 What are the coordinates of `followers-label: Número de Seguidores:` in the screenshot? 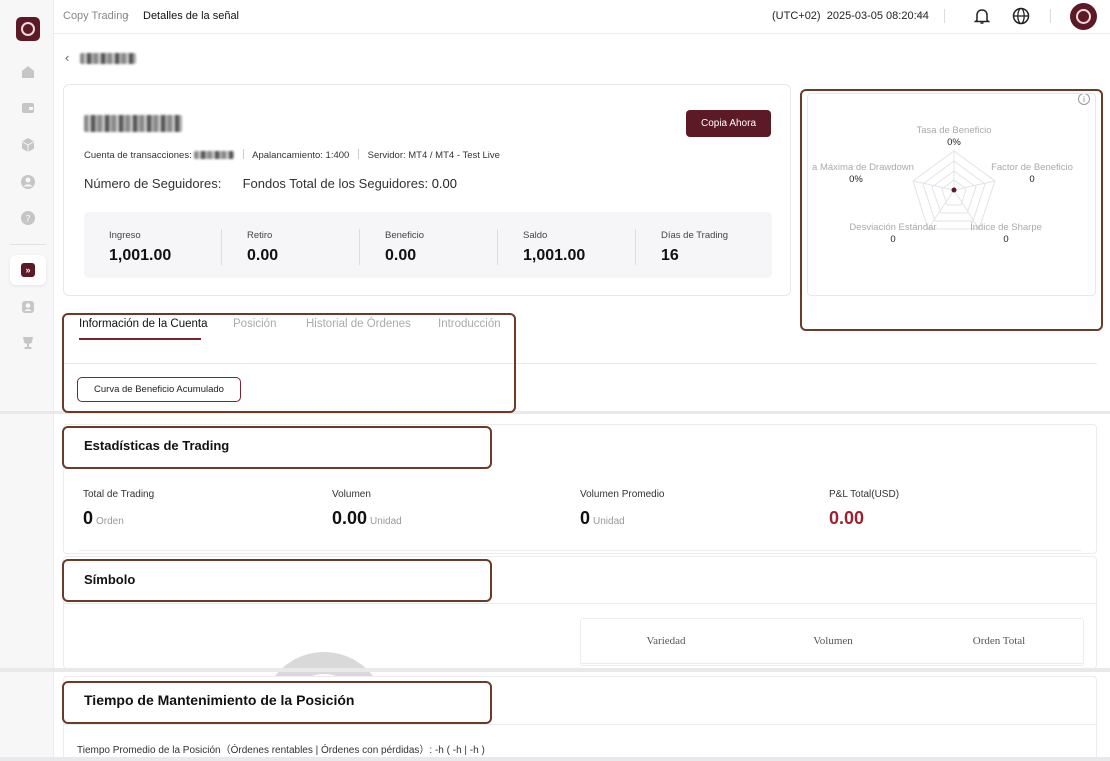 It's located at (153, 183).